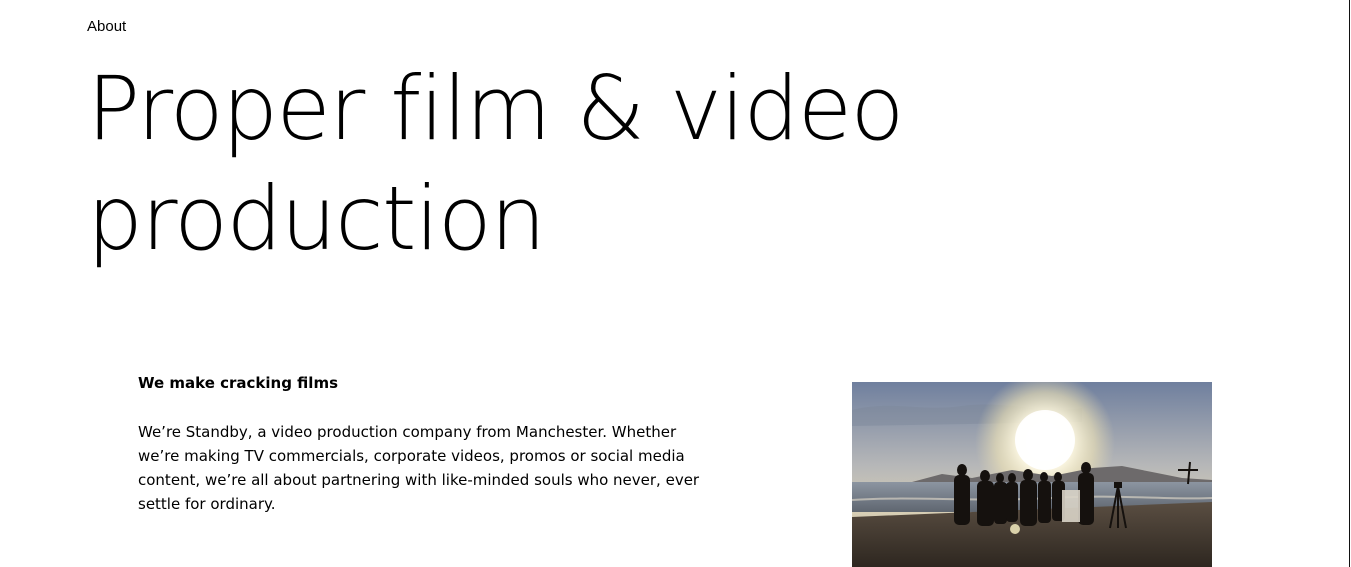 The image size is (1351, 567). What do you see at coordinates (316, 218) in the screenshot?
I see `page-title-line-2: production` at bounding box center [316, 218].